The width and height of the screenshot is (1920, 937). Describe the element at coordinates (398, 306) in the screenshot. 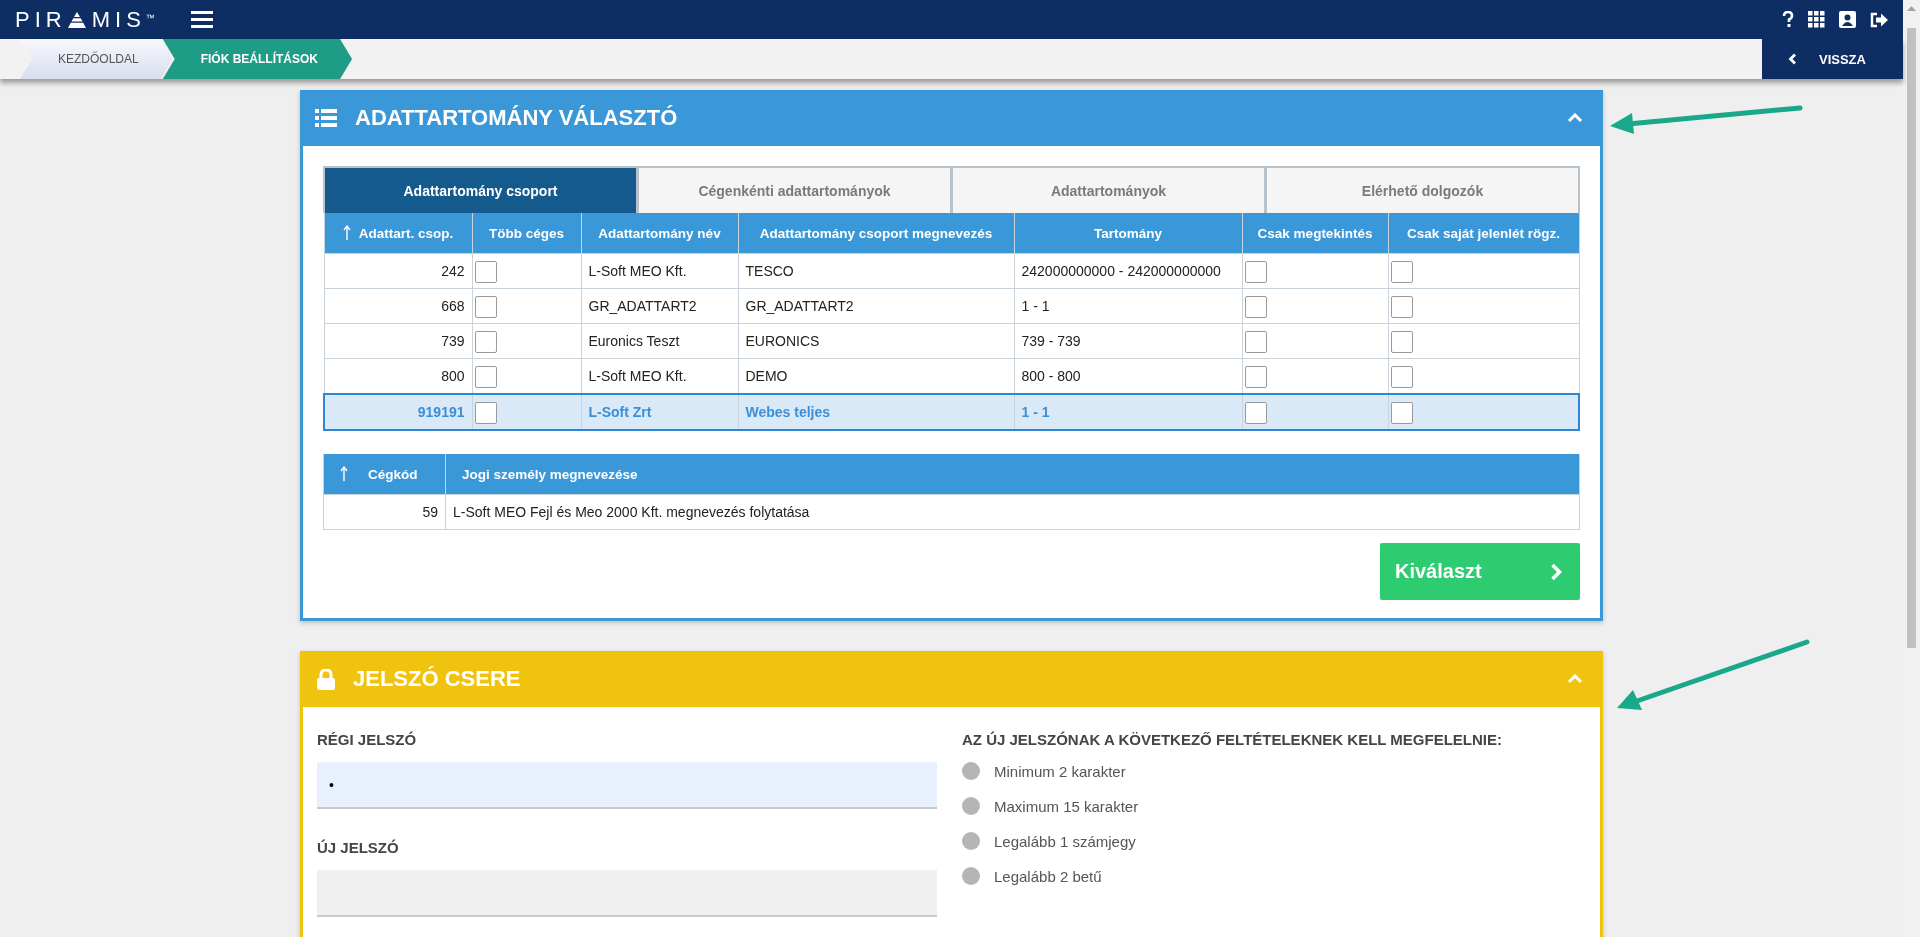

I see `table-cell: 668` at that location.